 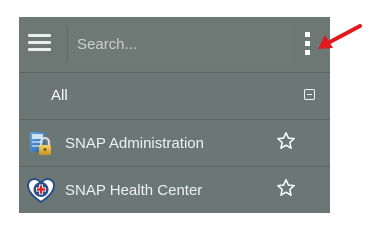 What do you see at coordinates (134, 190) in the screenshot?
I see `item-label: SNAP Health Center` at bounding box center [134, 190].